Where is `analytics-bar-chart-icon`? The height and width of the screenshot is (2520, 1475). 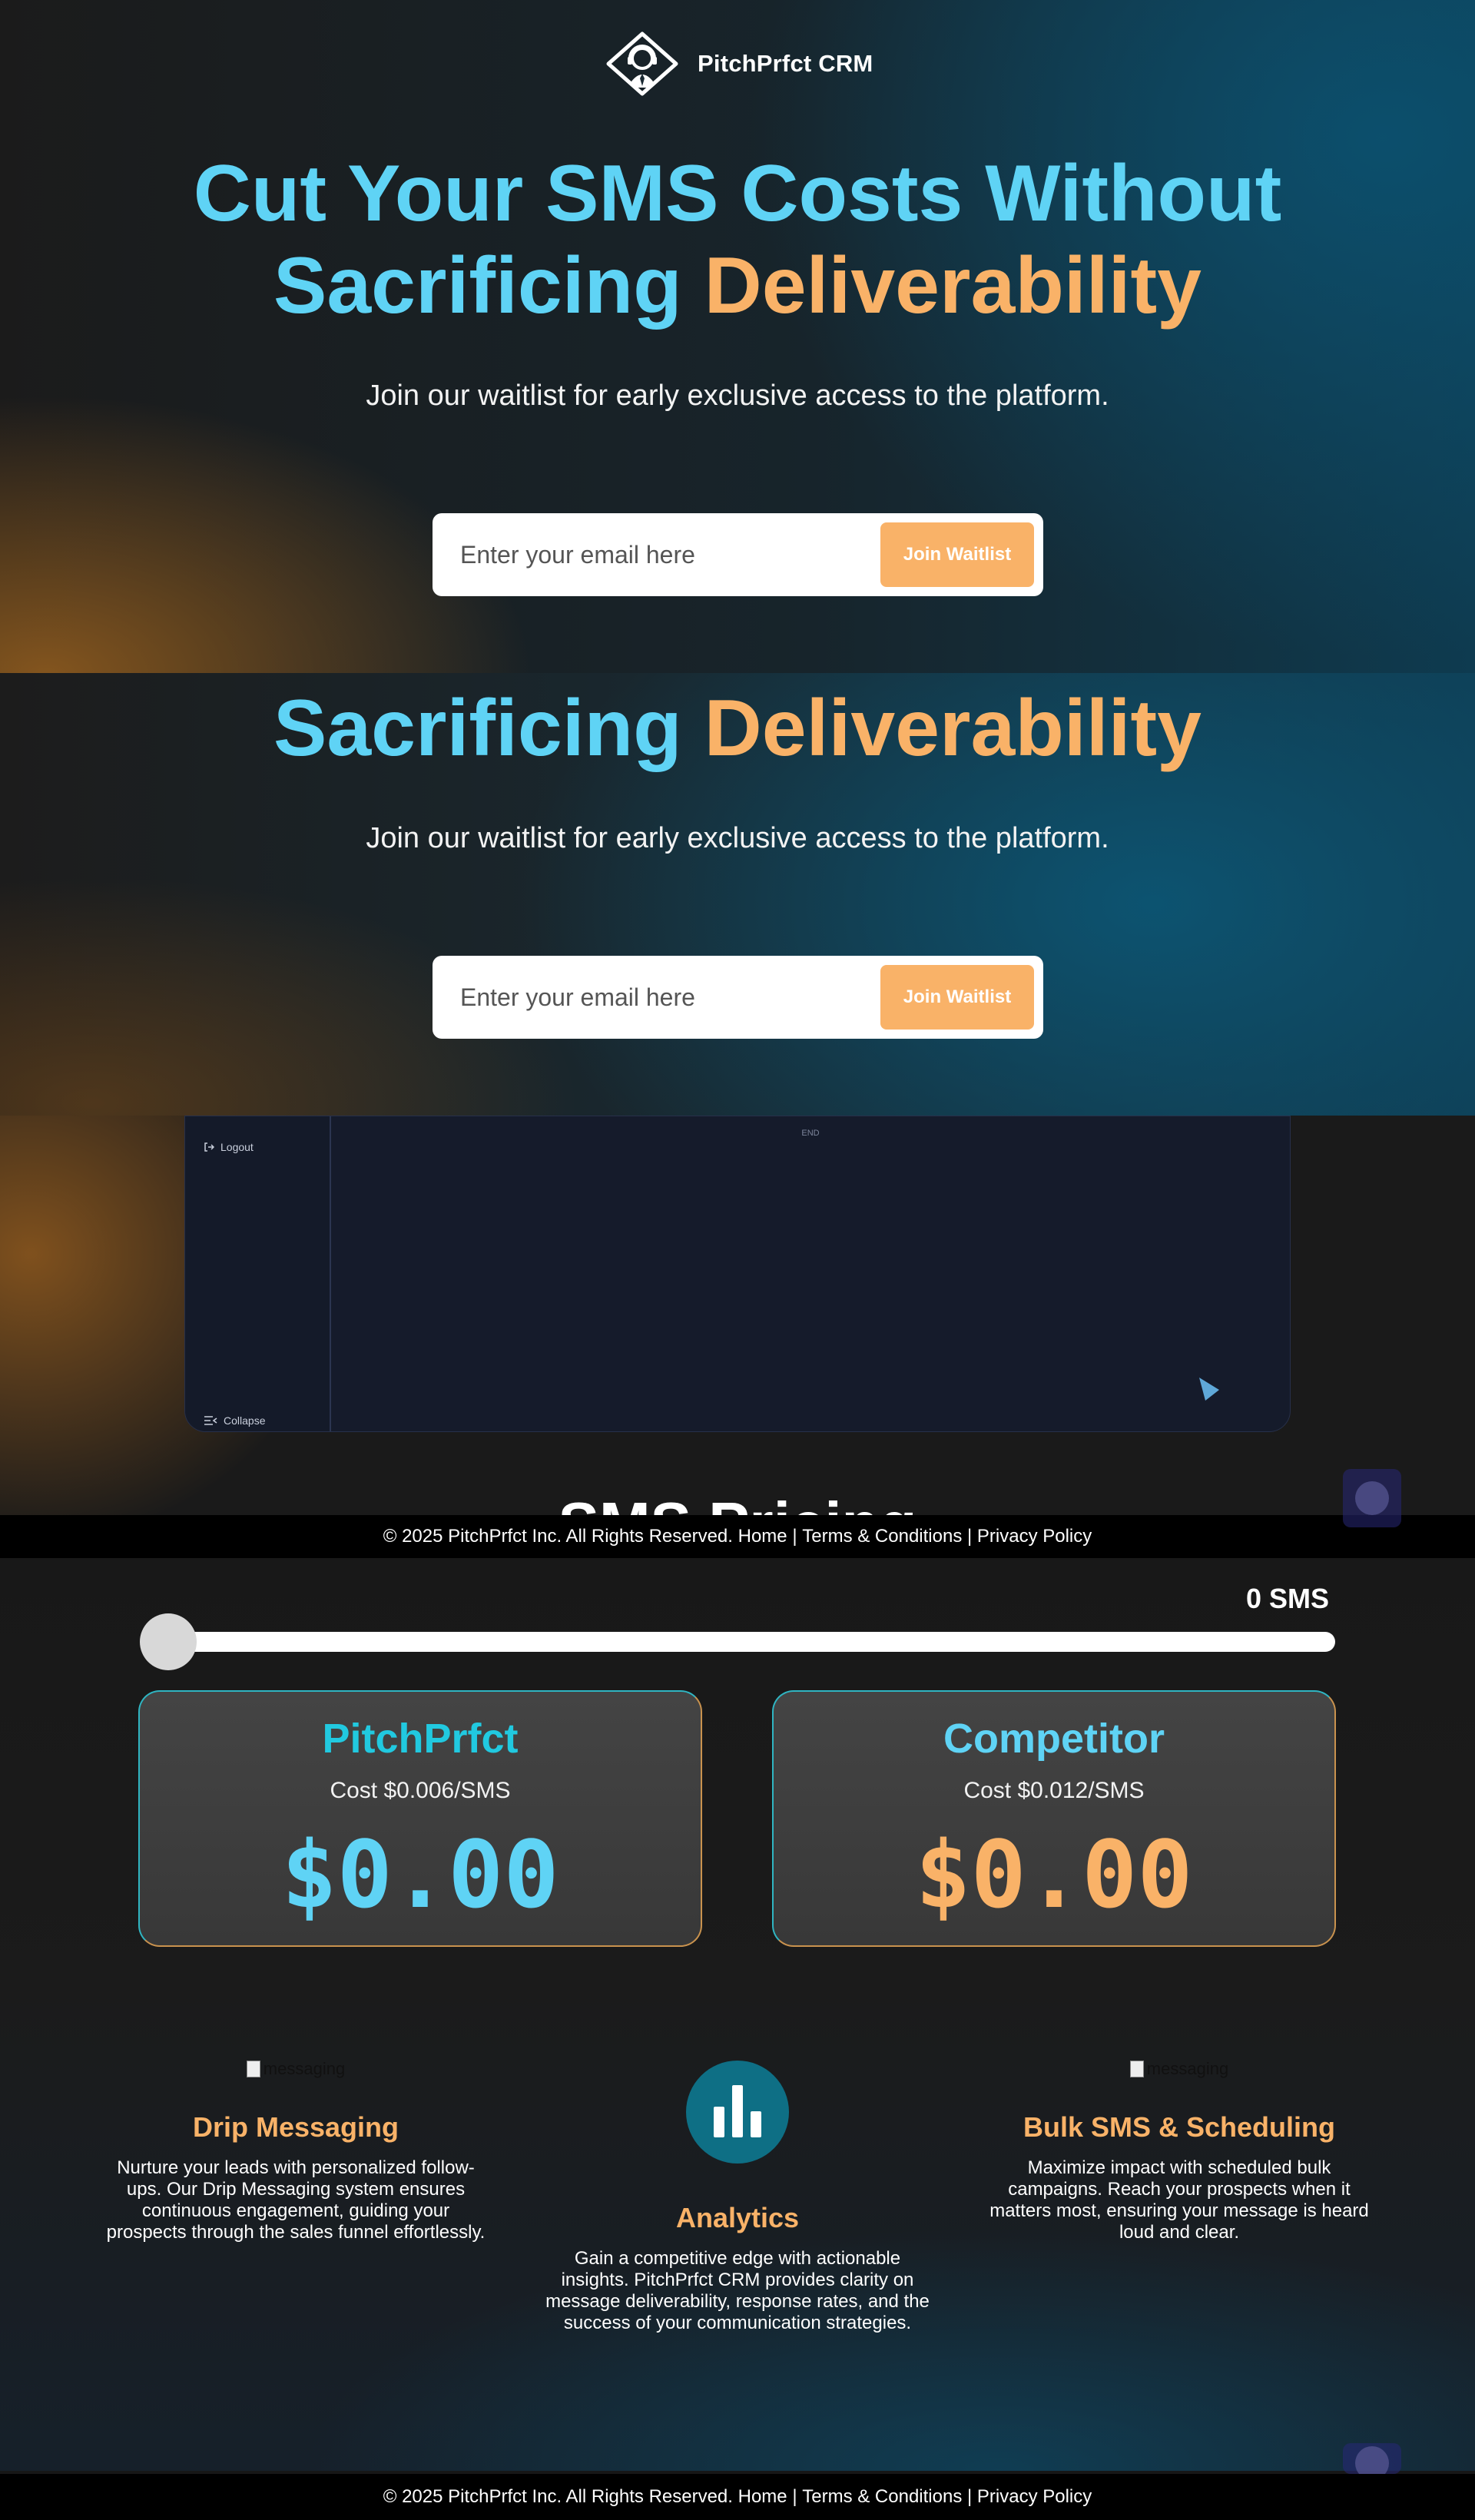 analytics-bar-chart-icon is located at coordinates (737, 2112).